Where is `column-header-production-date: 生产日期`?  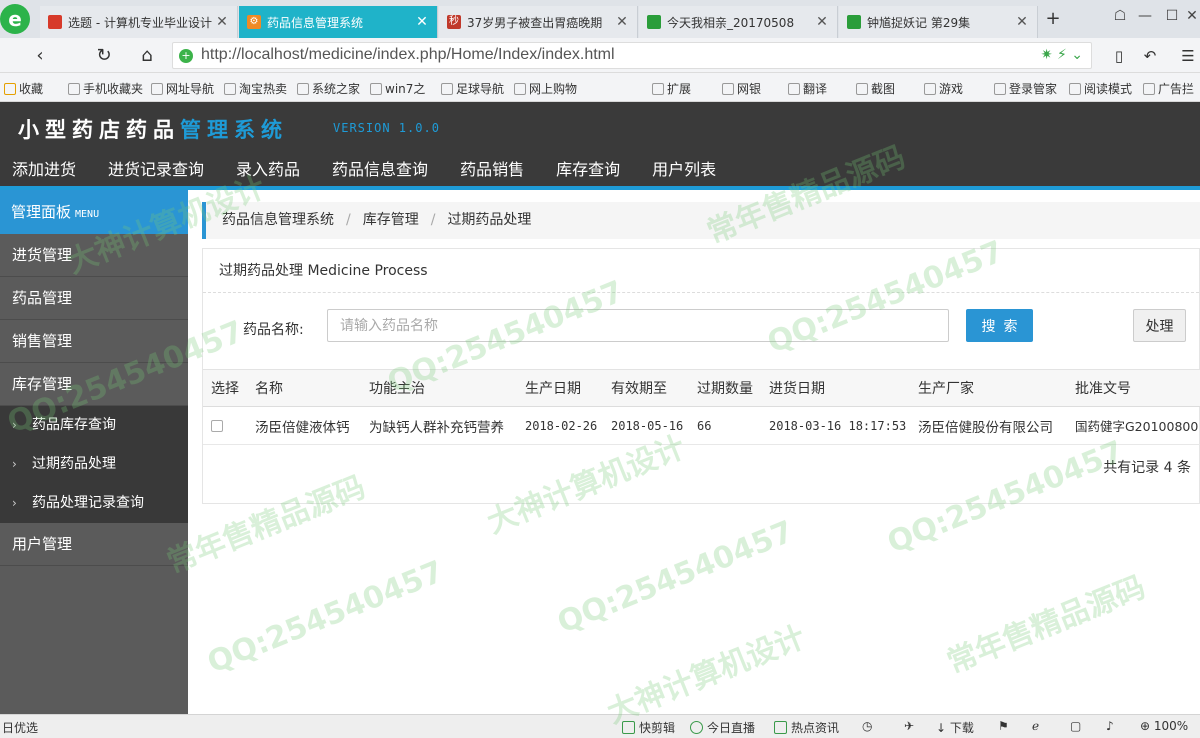
column-header-production-date: 生产日期 is located at coordinates (560, 388).